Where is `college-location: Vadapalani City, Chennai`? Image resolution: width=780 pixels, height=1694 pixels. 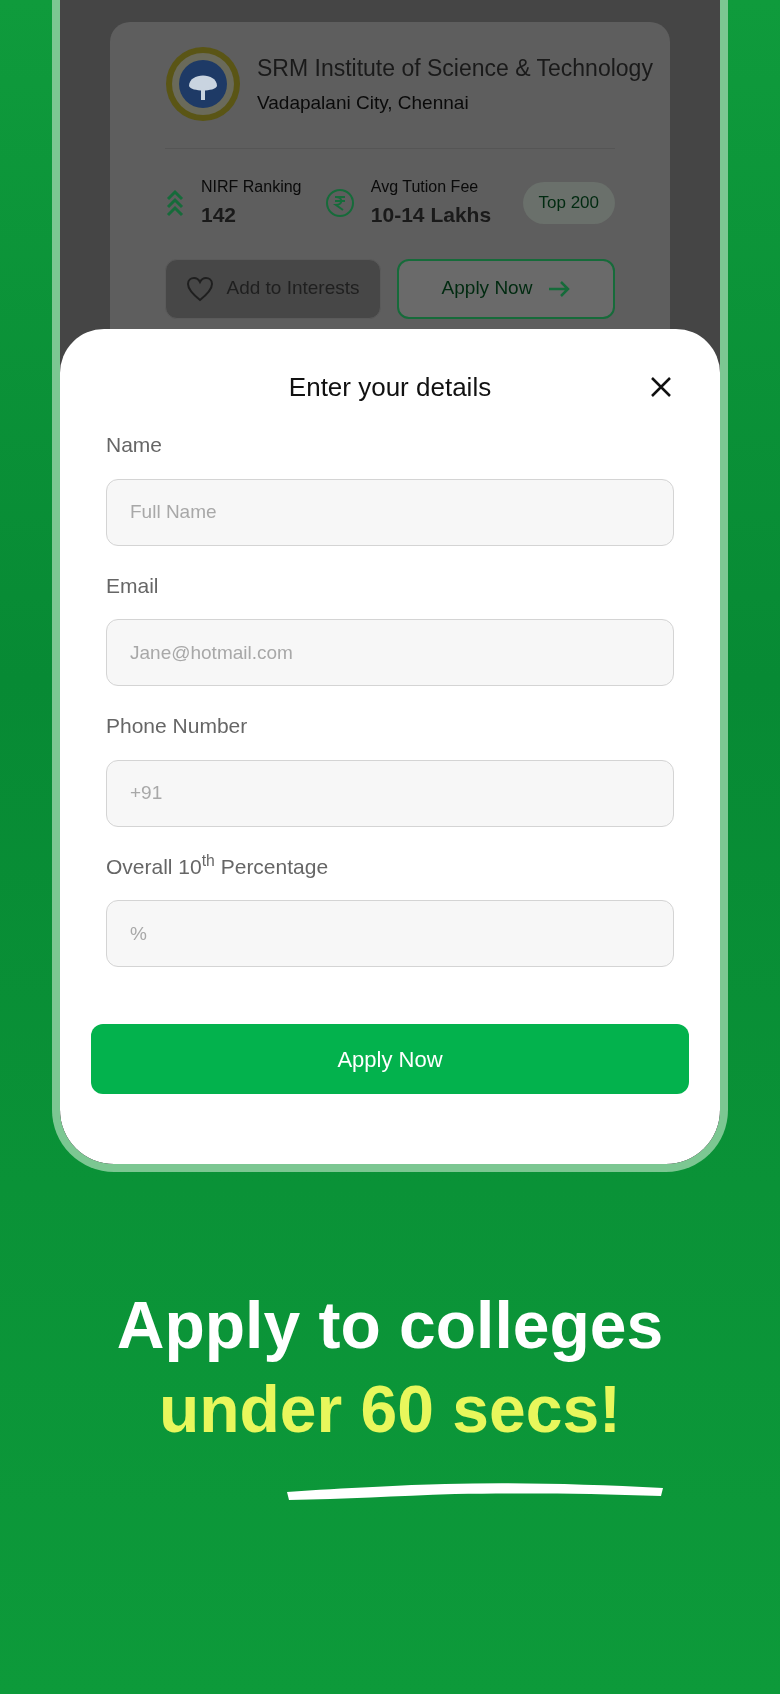 college-location: Vadapalani City, Chennai is located at coordinates (363, 103).